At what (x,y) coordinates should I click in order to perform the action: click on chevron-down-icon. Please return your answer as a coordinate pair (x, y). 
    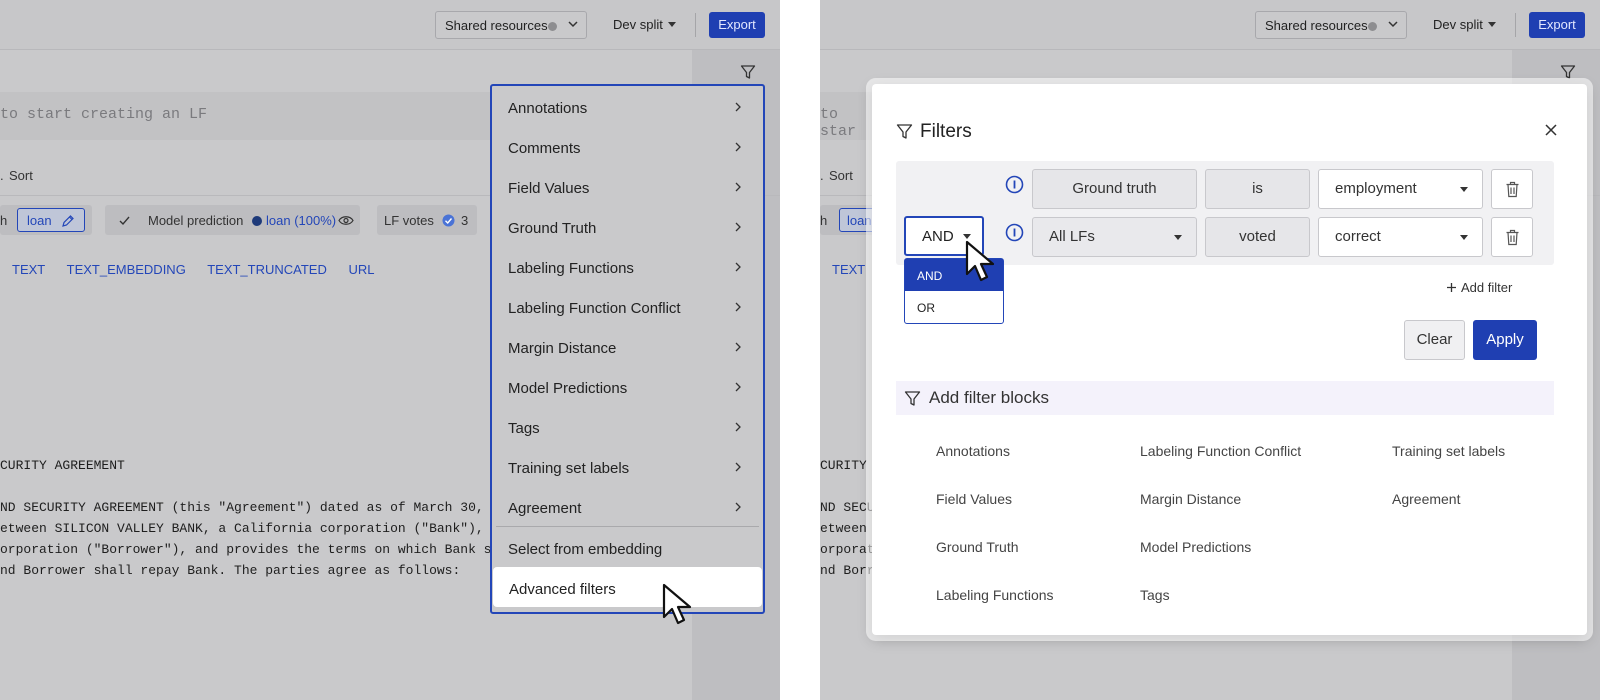
    Looking at the image, I should click on (1393, 24).